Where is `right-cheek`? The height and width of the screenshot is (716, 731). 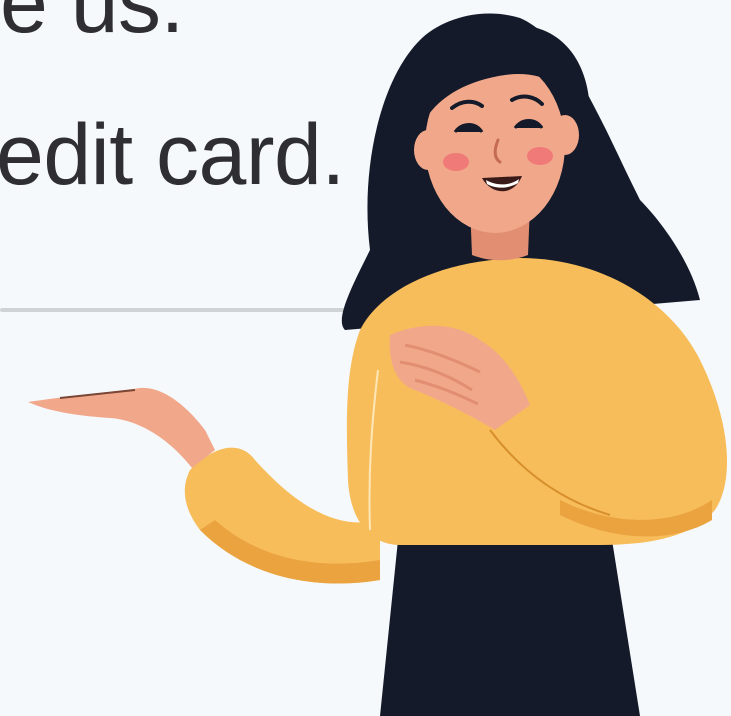 right-cheek is located at coordinates (540, 156).